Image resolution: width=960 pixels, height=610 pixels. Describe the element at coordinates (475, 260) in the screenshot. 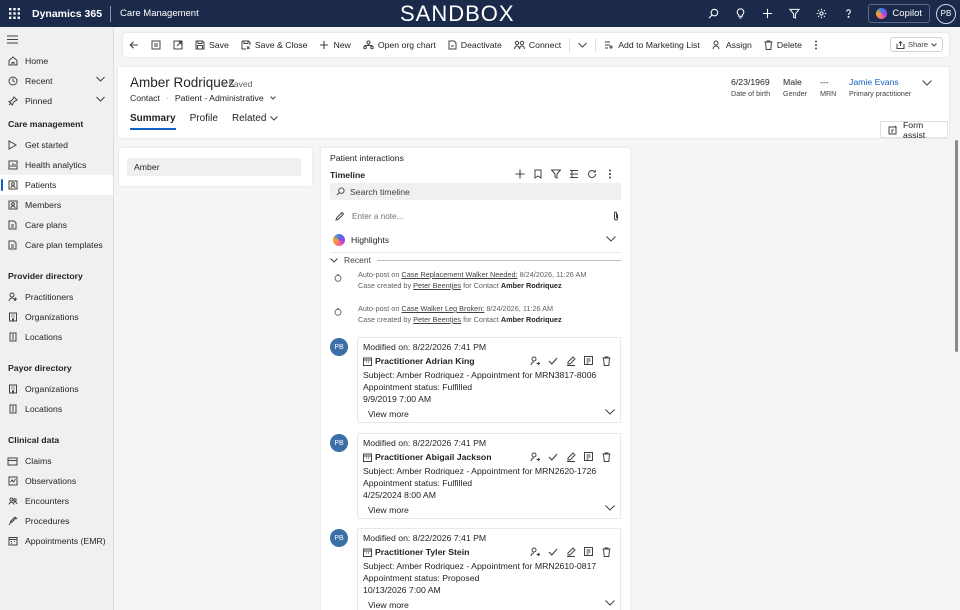

I see `recent-group-header: Recent` at that location.